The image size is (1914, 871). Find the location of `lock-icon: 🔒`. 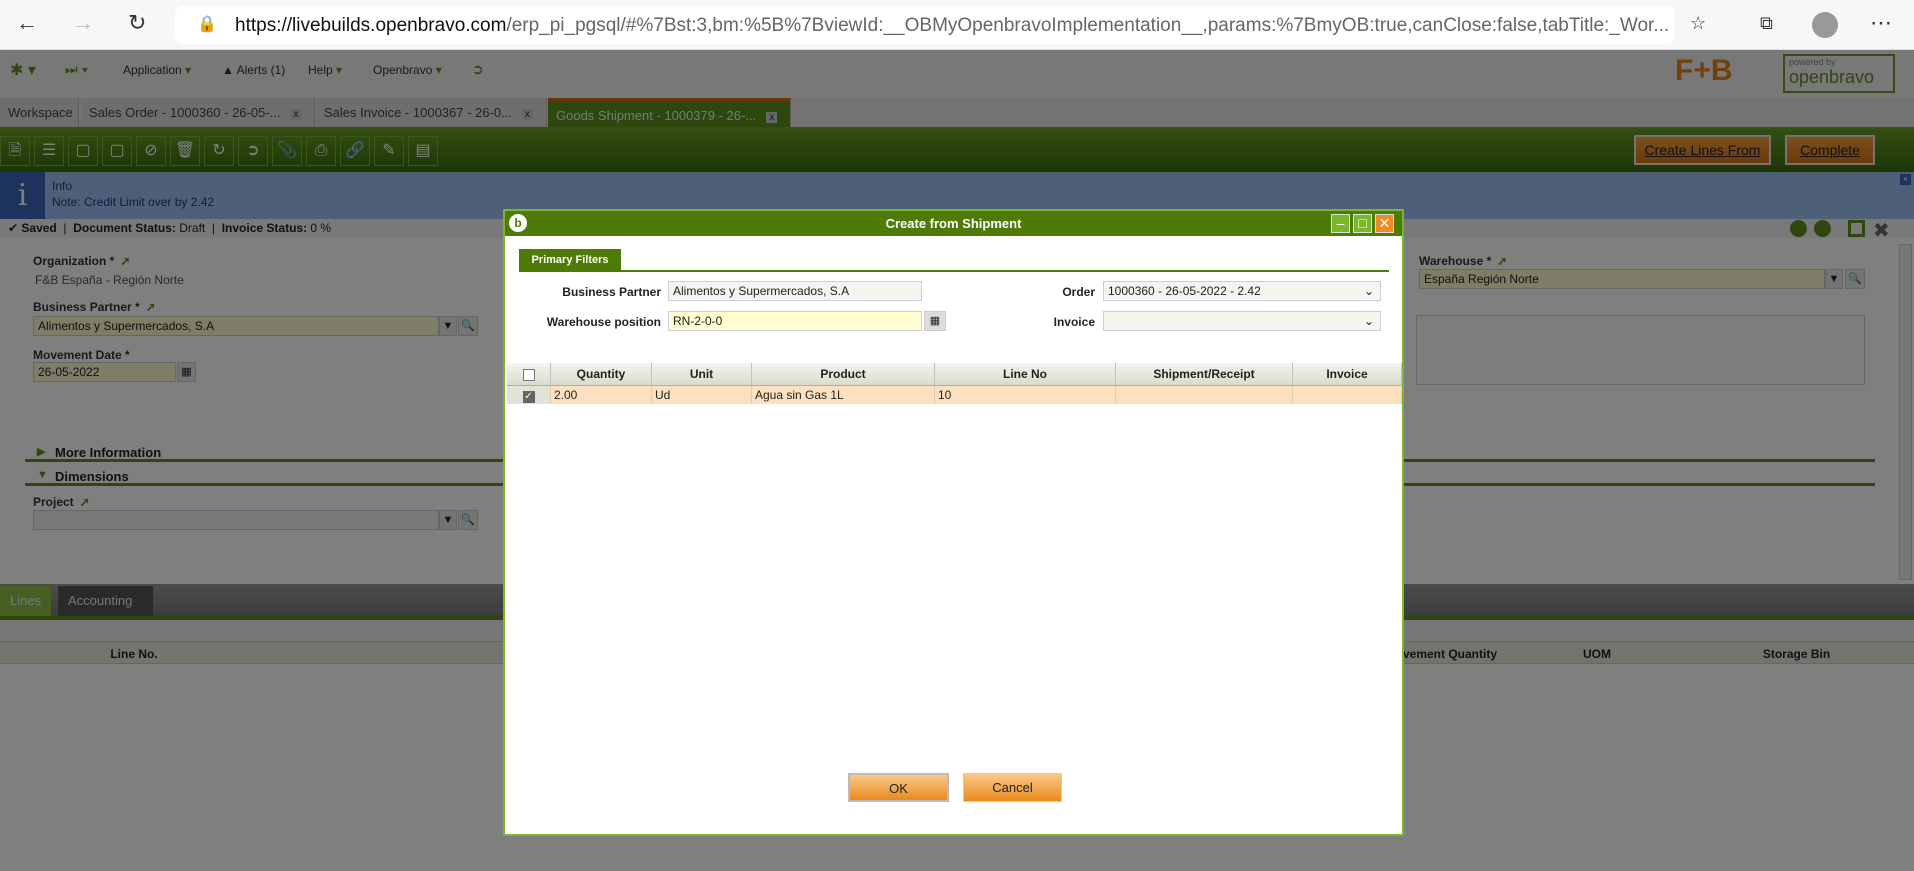

lock-icon: 🔒 is located at coordinates (207, 24).